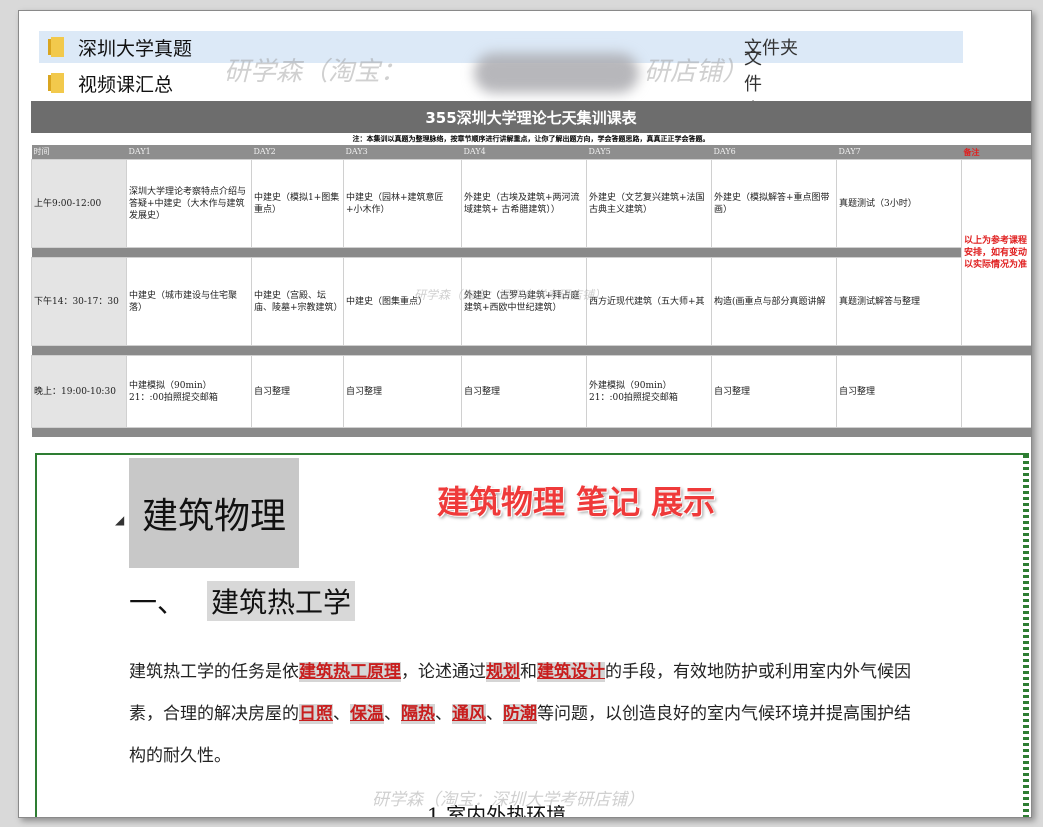 The height and width of the screenshot is (827, 1043). I want to click on torn-edge, so click(1026, 636).